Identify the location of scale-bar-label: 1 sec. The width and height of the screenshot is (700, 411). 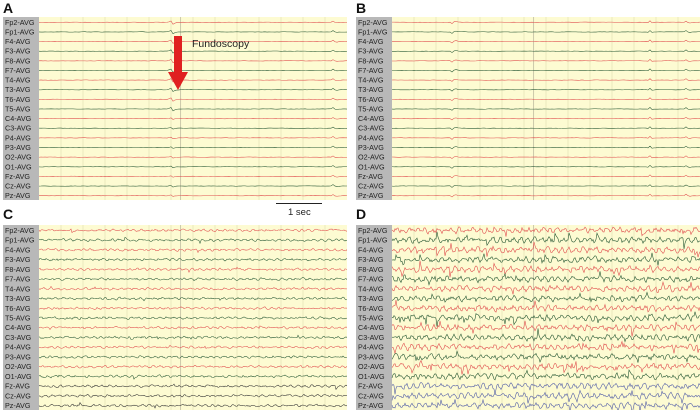
(299, 212).